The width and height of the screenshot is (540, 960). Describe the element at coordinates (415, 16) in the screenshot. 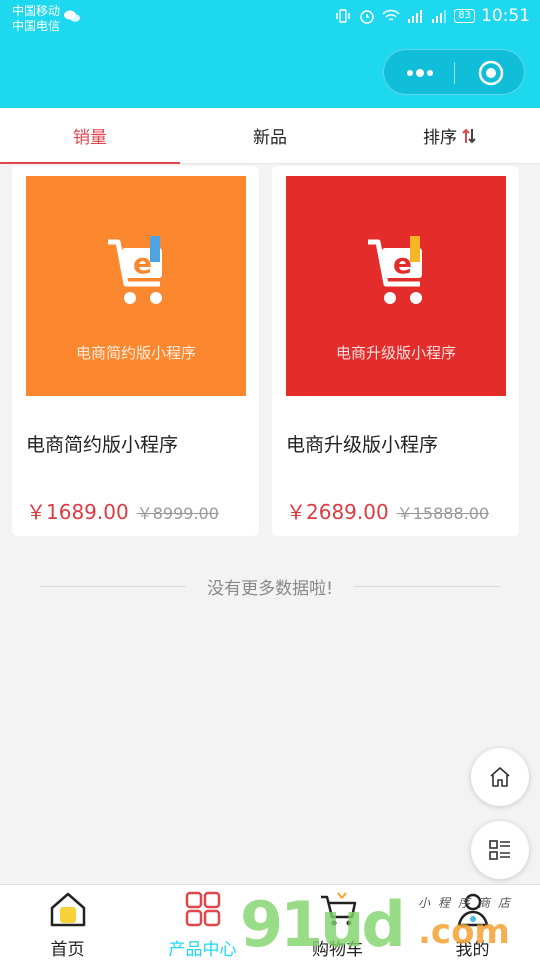

I see `signal-icon` at that location.